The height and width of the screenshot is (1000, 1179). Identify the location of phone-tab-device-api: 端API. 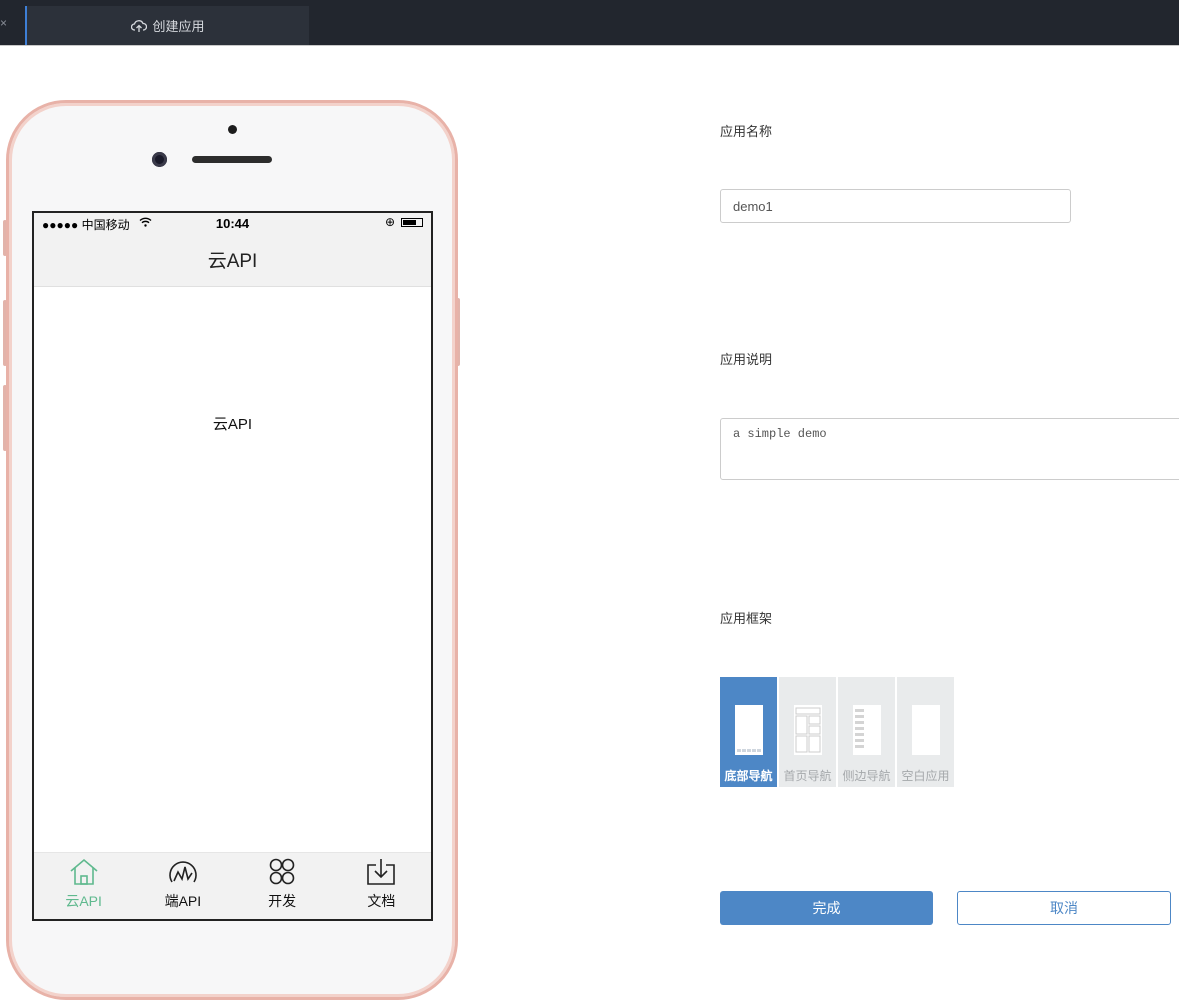
(182, 886).